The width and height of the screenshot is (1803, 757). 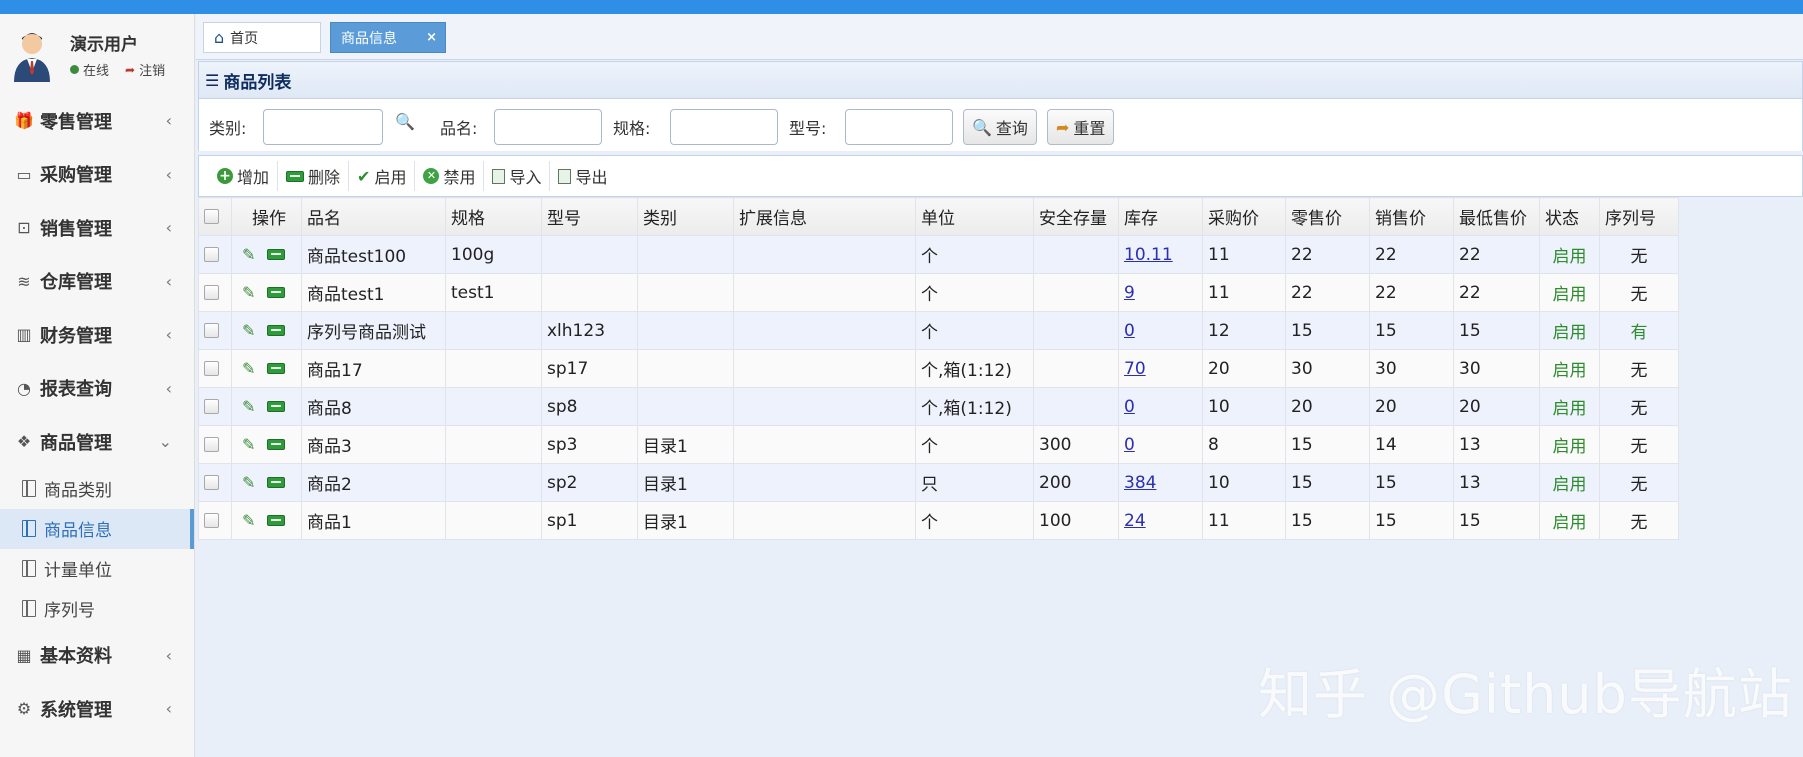 What do you see at coordinates (1639, 216) in the screenshot?
I see `column-header: 序列号` at bounding box center [1639, 216].